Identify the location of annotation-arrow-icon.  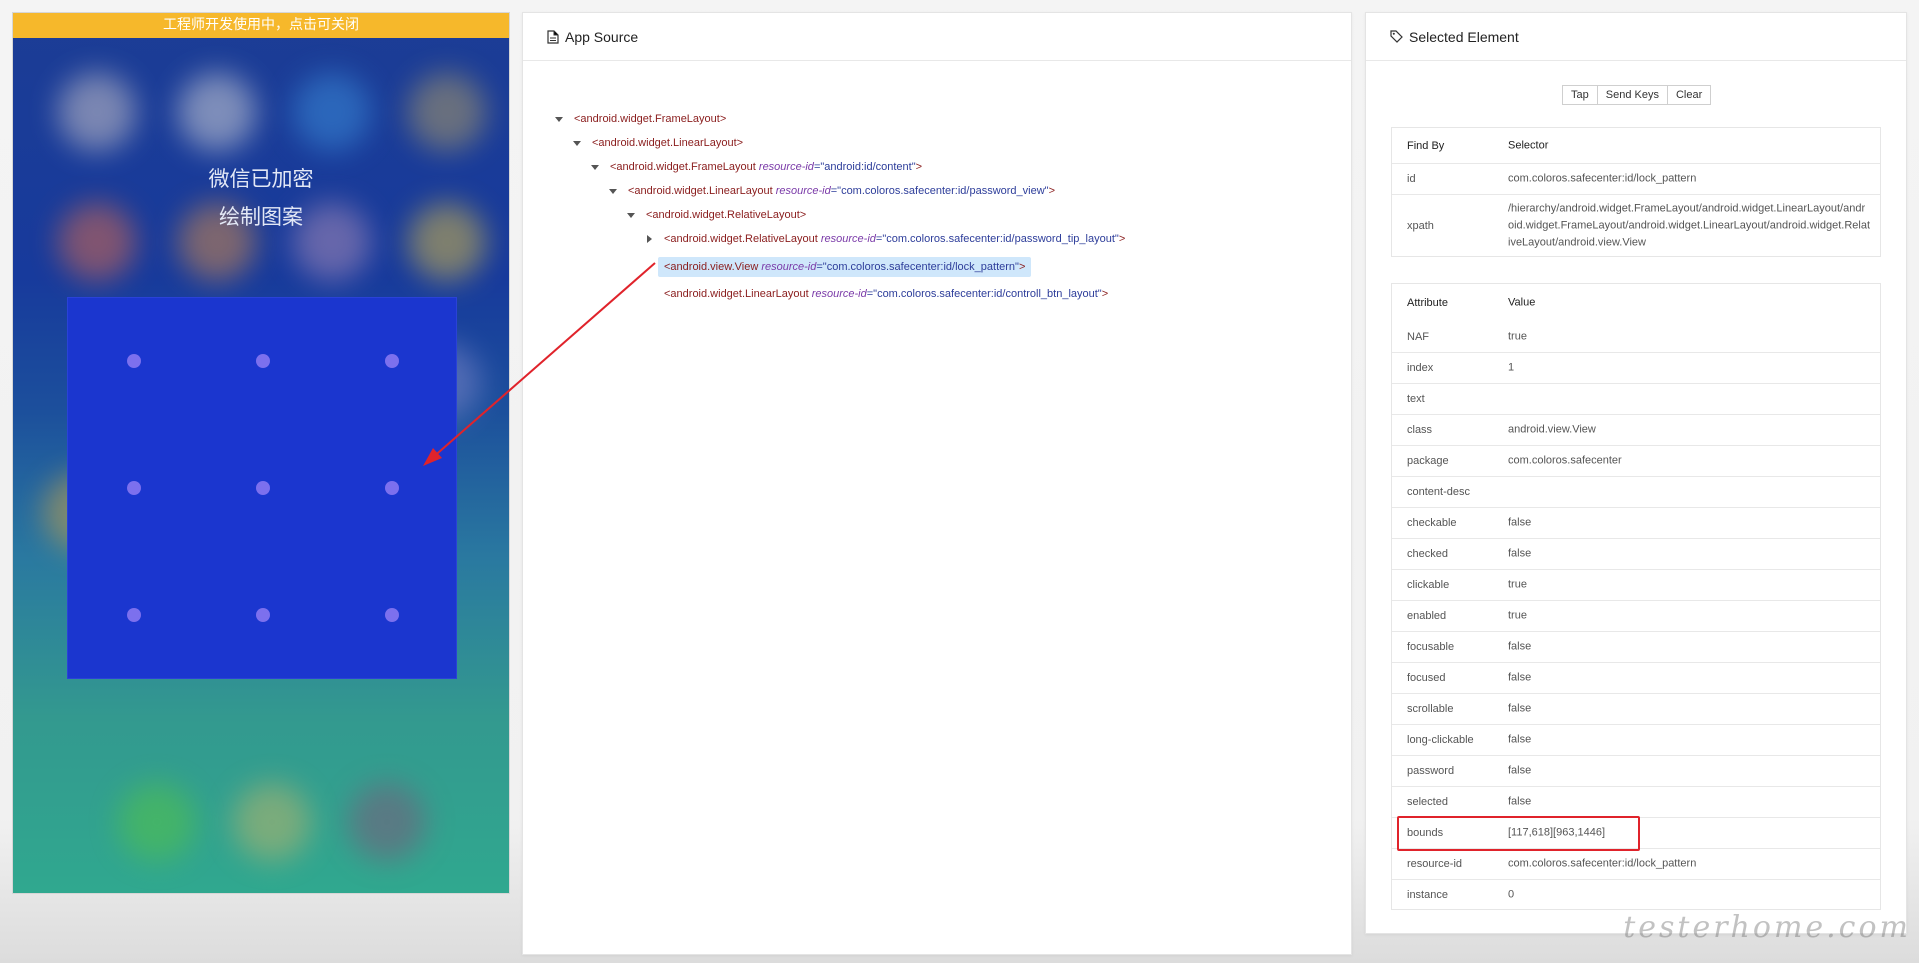
(539, 364).